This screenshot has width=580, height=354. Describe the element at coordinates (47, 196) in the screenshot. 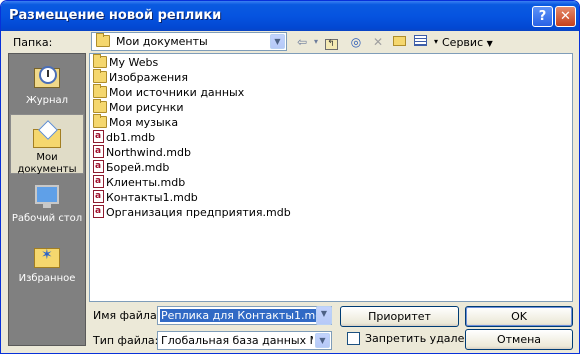

I see `desktop-icon` at that location.